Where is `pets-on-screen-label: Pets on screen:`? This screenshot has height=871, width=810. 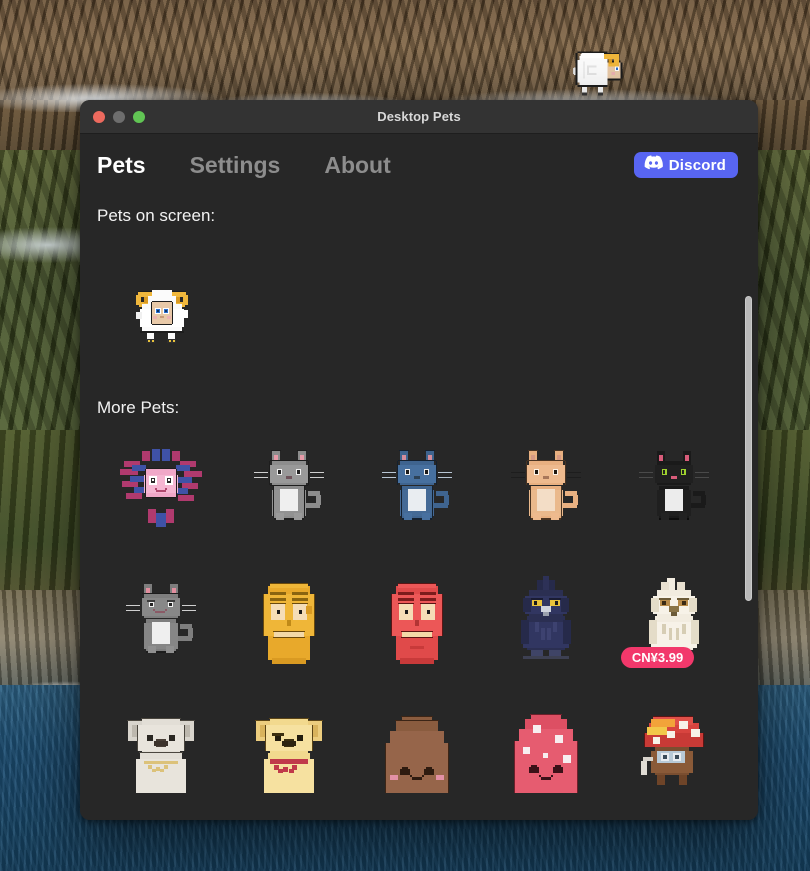 pets-on-screen-label: Pets on screen: is located at coordinates (156, 215).